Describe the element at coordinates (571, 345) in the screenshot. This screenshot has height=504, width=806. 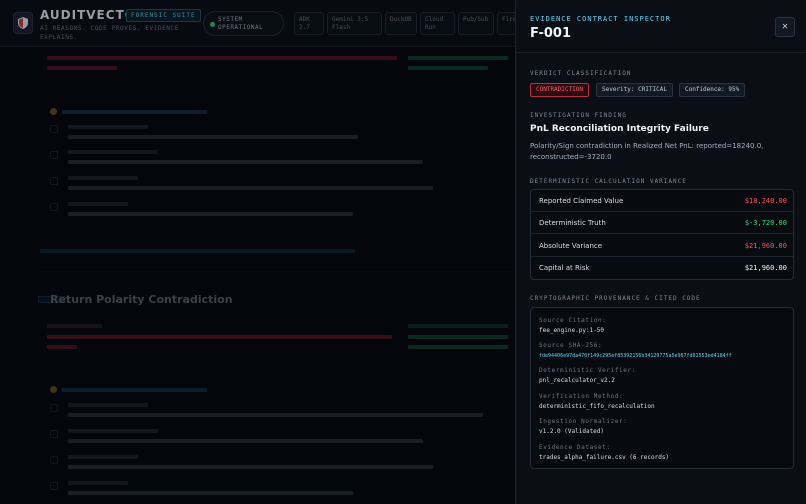
I see `provenance-key: Source SHA-256:` at that location.